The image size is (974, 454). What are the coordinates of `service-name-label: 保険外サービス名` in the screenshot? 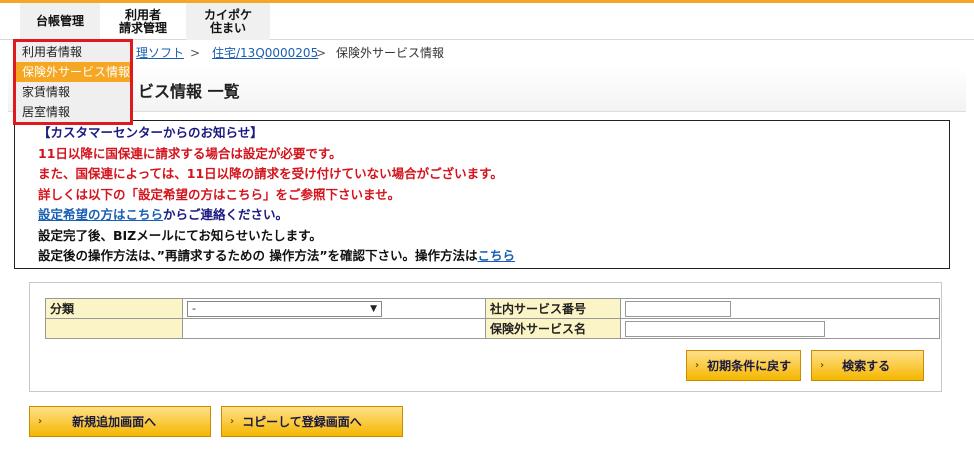 It's located at (553, 328).